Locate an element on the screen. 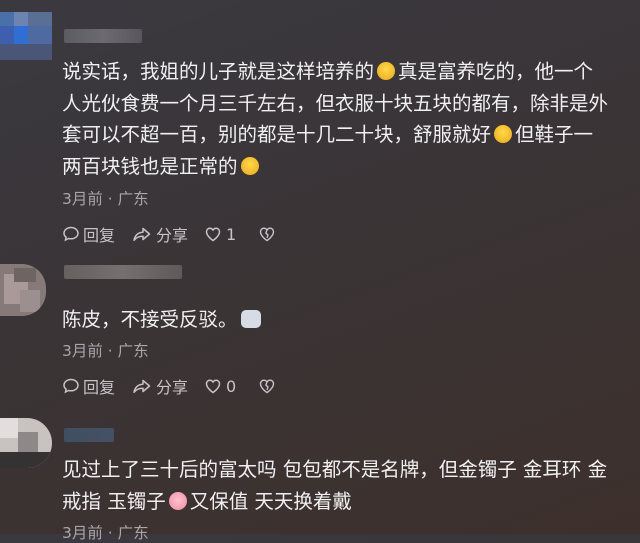 The image size is (640, 543). comment-line: 两百块钱也是正常的 is located at coordinates (351, 167).